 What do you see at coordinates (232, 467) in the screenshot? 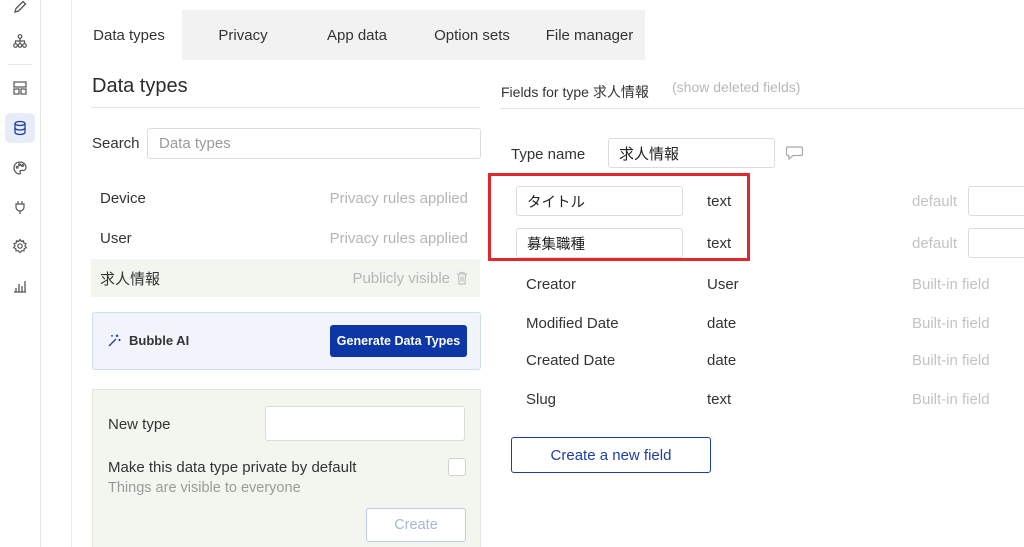
I see `private-default-label: Make this data type private by default` at bounding box center [232, 467].